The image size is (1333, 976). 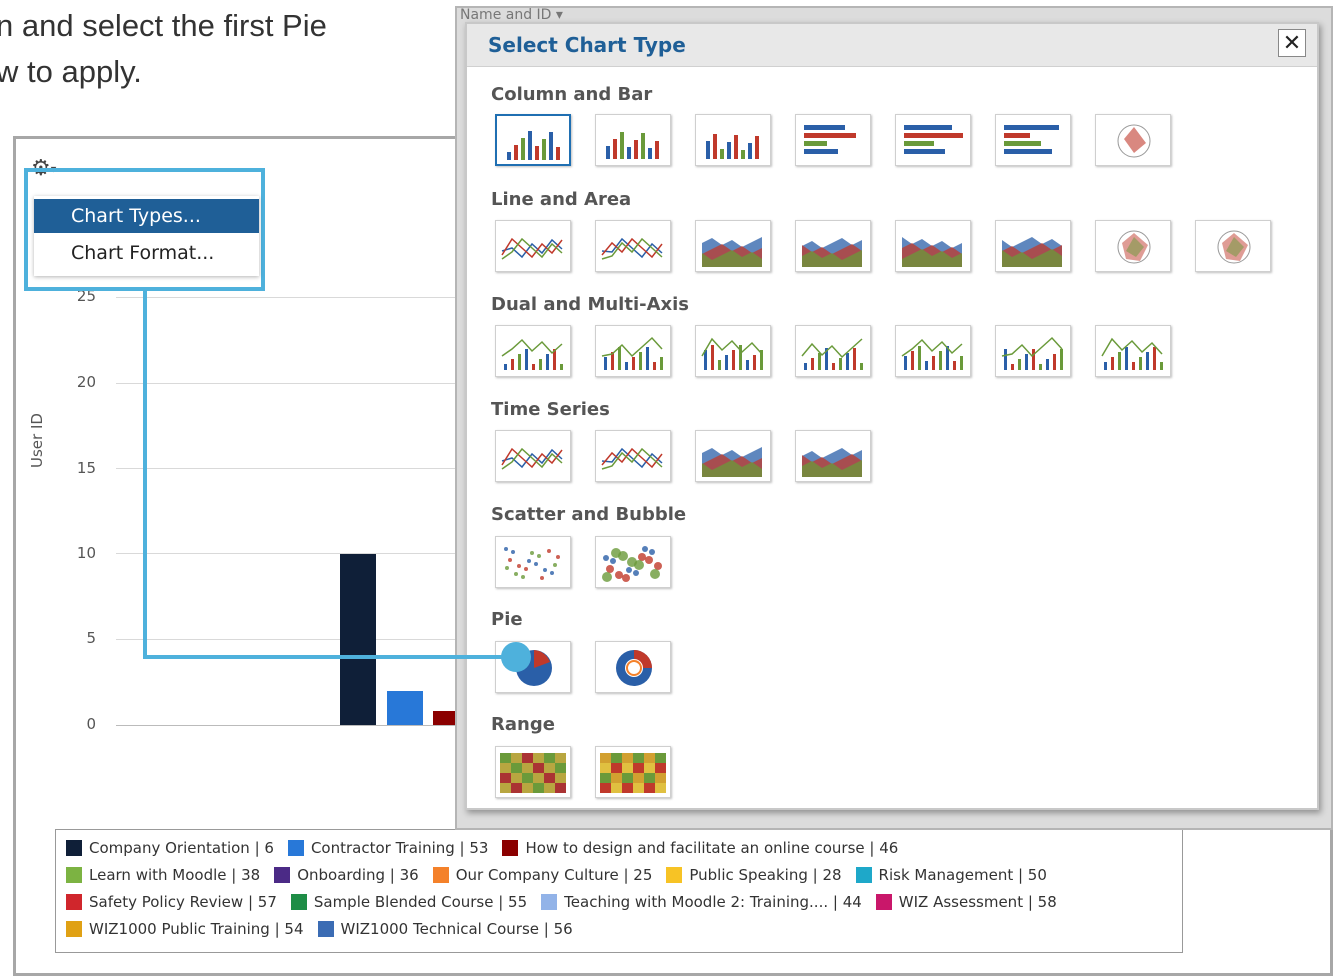 What do you see at coordinates (589, 514) in the screenshot?
I see `section-title: Scatter and Bubble` at bounding box center [589, 514].